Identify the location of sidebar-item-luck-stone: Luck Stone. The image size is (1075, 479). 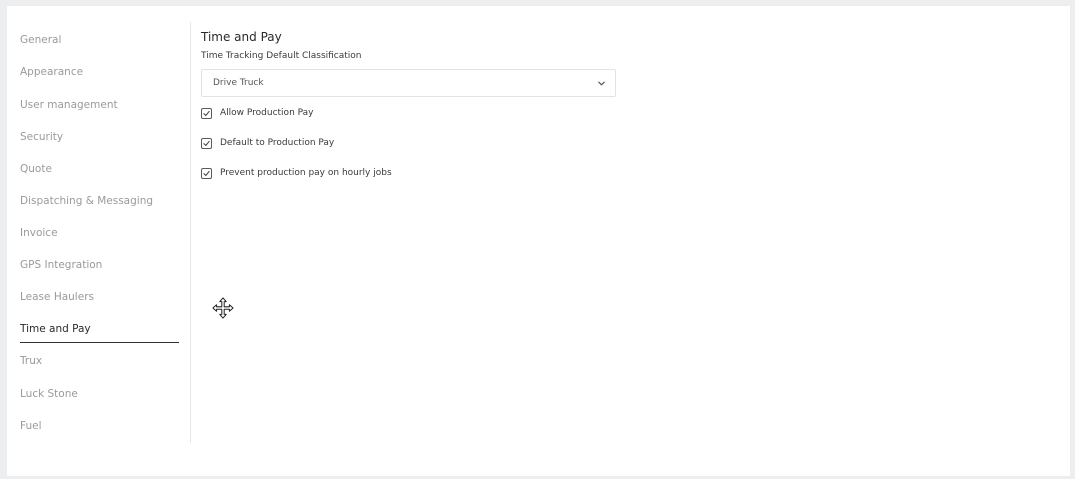
(99, 394).